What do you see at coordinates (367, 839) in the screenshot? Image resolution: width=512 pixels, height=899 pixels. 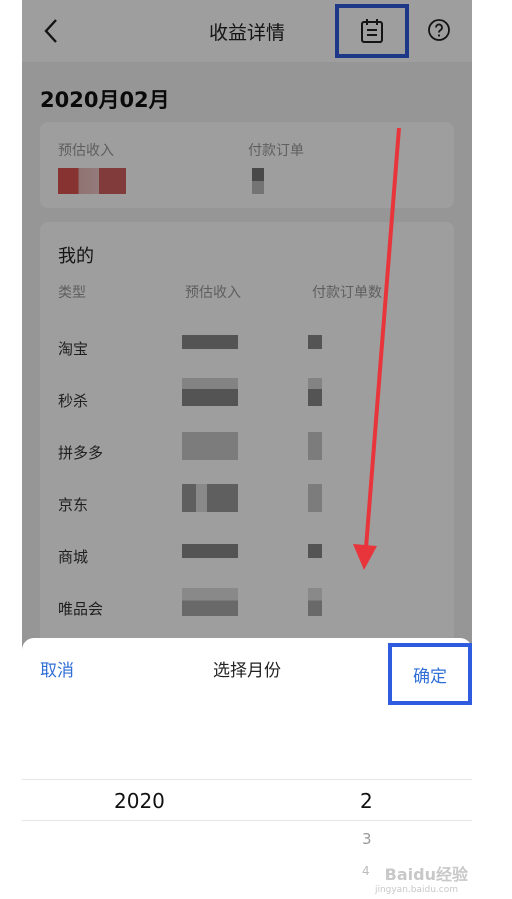 I see `month-wheel-option: 3` at bounding box center [367, 839].